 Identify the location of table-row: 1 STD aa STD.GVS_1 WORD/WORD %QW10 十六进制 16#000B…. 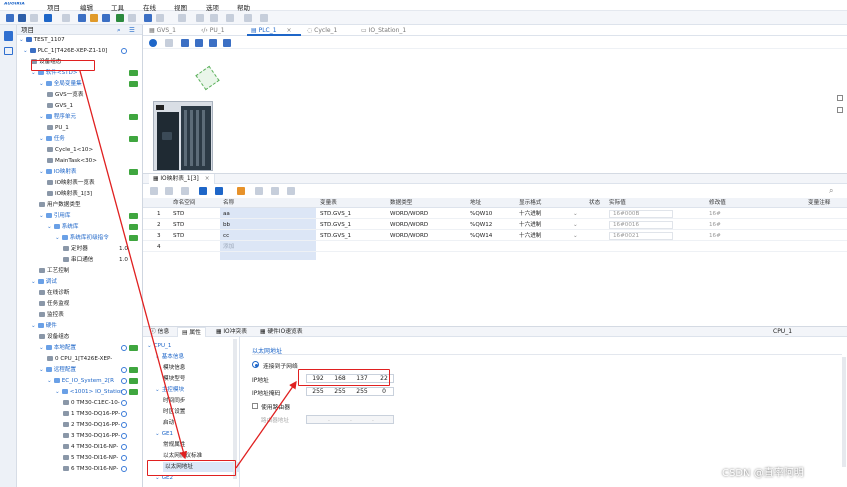
(495, 214).